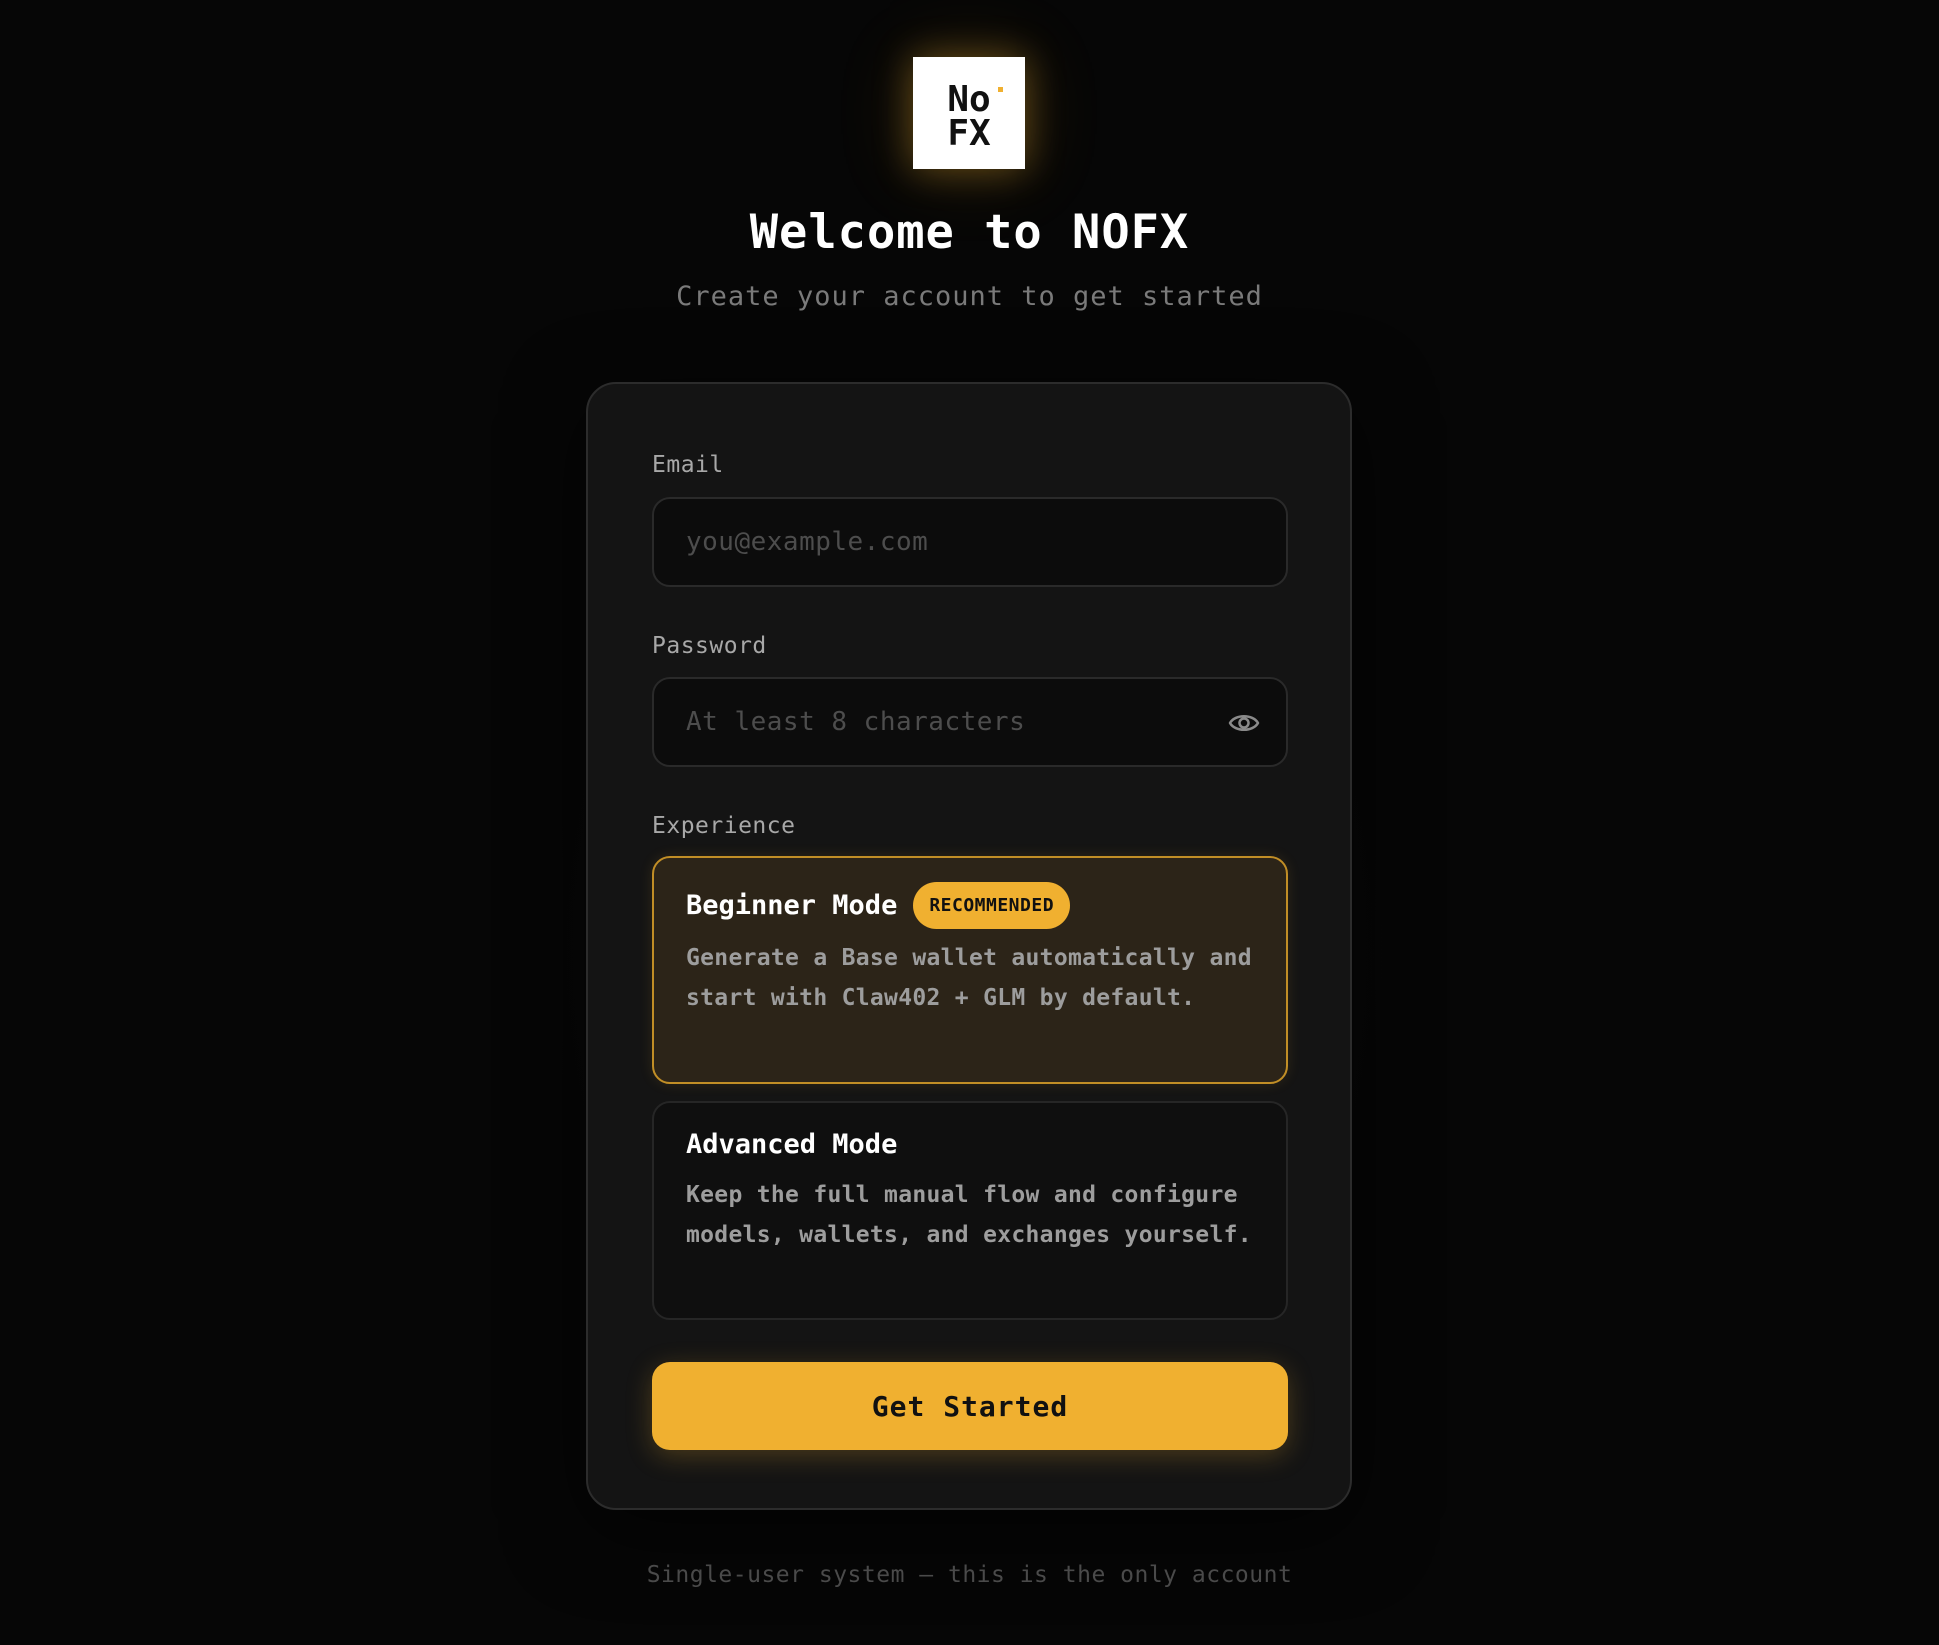 This screenshot has width=1939, height=1645. What do you see at coordinates (792, 905) in the screenshot?
I see `beginner-mode-title: Beginner Mode` at bounding box center [792, 905].